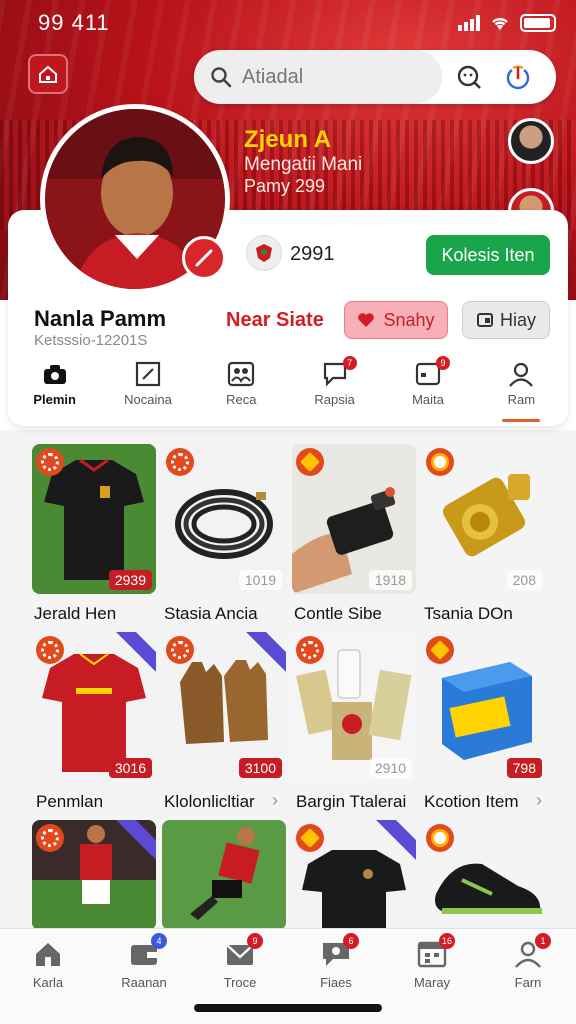 This screenshot has width=576, height=1024. Describe the element at coordinates (484, 707) in the screenshot. I see `product-card: 798` at that location.